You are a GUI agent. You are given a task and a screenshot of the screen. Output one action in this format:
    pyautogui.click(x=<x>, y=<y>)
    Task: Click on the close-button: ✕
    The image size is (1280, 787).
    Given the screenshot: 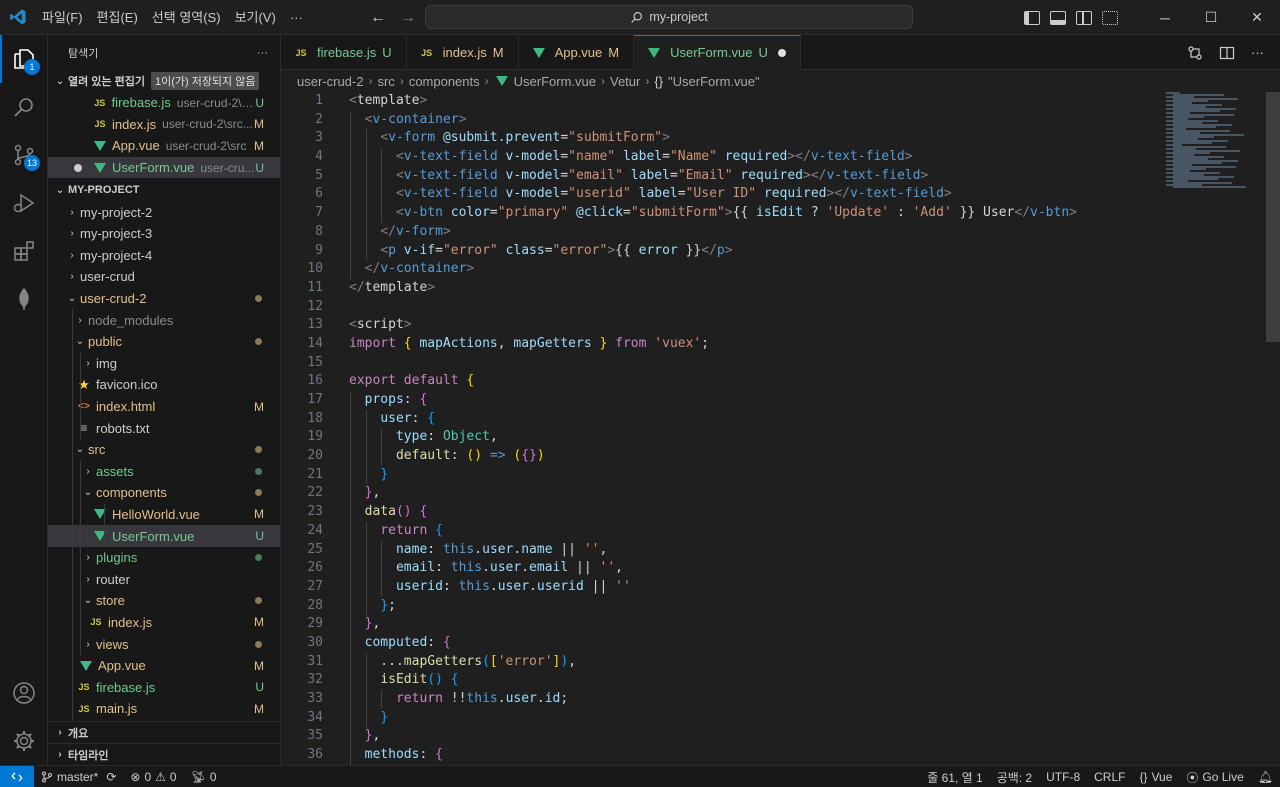 What is the action you would take?
    pyautogui.click(x=1257, y=17)
    